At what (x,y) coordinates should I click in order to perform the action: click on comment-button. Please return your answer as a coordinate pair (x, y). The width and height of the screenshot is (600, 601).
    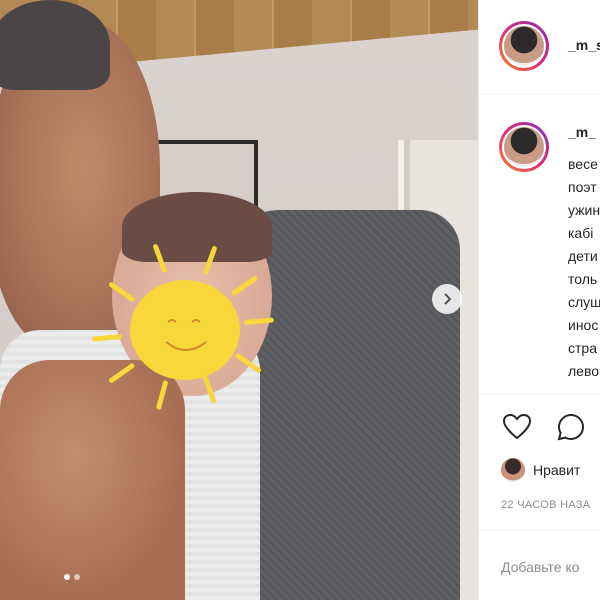
    Looking at the image, I should click on (571, 427).